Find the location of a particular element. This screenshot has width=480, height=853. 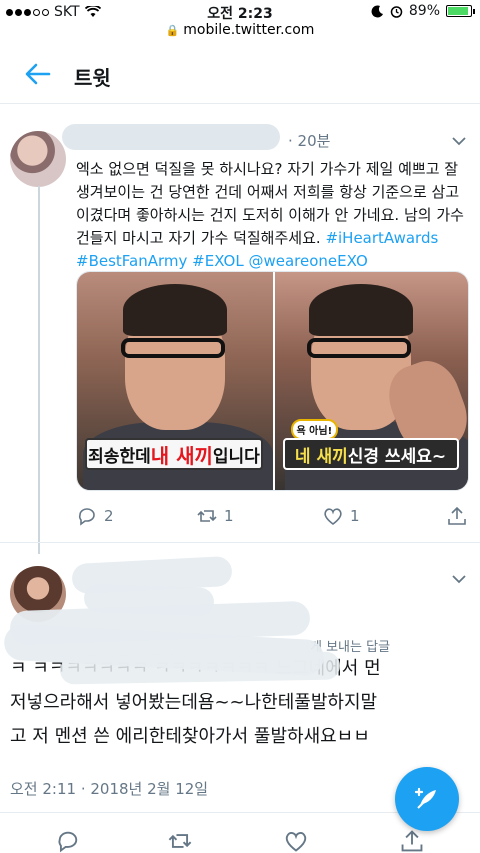

reply-action: 2 is located at coordinates (95, 516).